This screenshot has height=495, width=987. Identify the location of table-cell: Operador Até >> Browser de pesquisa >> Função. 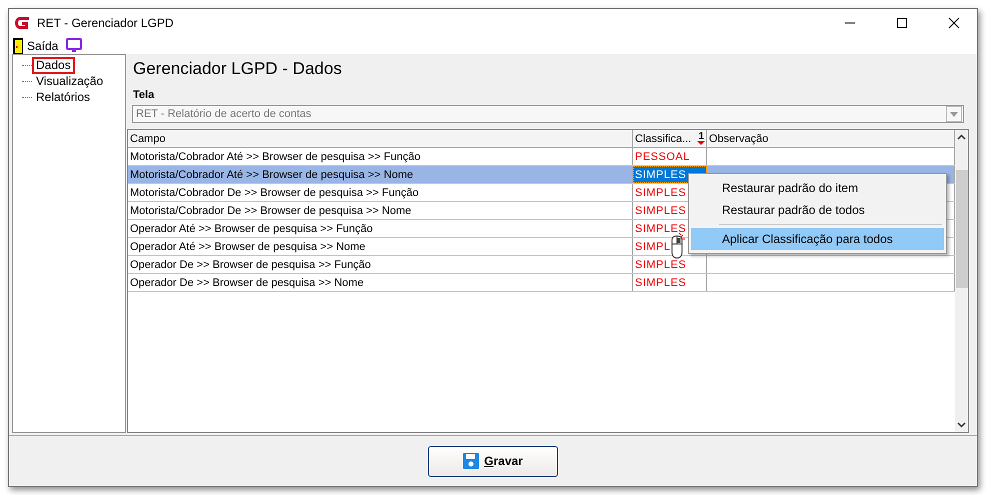
(380, 228).